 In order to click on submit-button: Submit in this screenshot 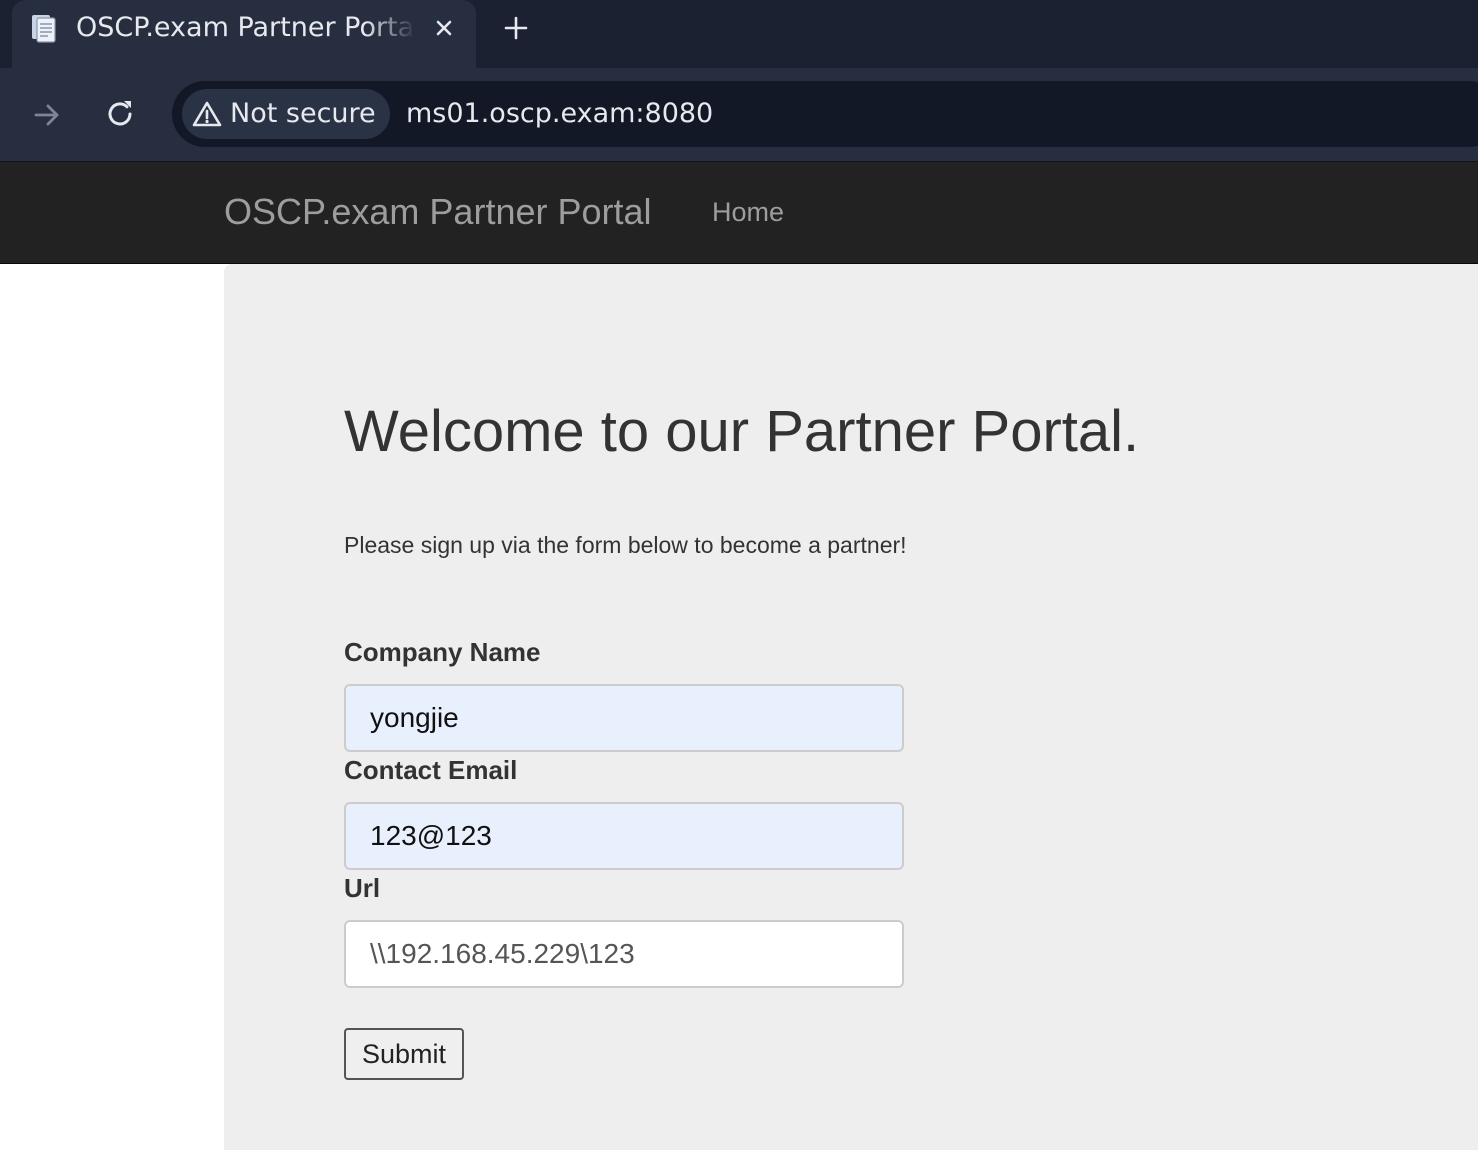, I will do `click(404, 1054)`.